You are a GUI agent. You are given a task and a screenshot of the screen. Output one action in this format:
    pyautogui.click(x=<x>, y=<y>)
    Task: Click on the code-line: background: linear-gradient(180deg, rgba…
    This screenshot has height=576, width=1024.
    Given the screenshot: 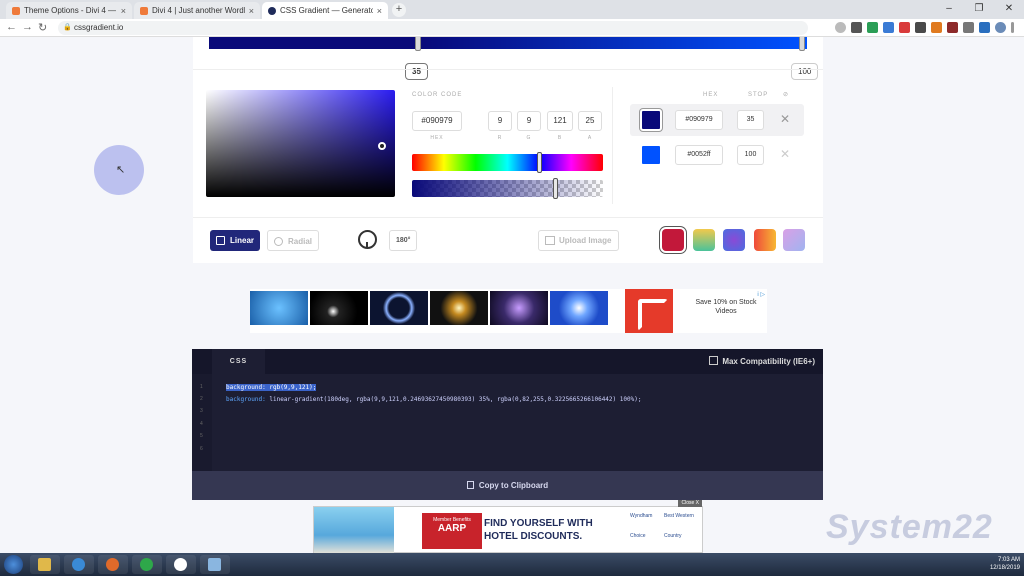 What is the action you would take?
    pyautogui.click(x=433, y=399)
    